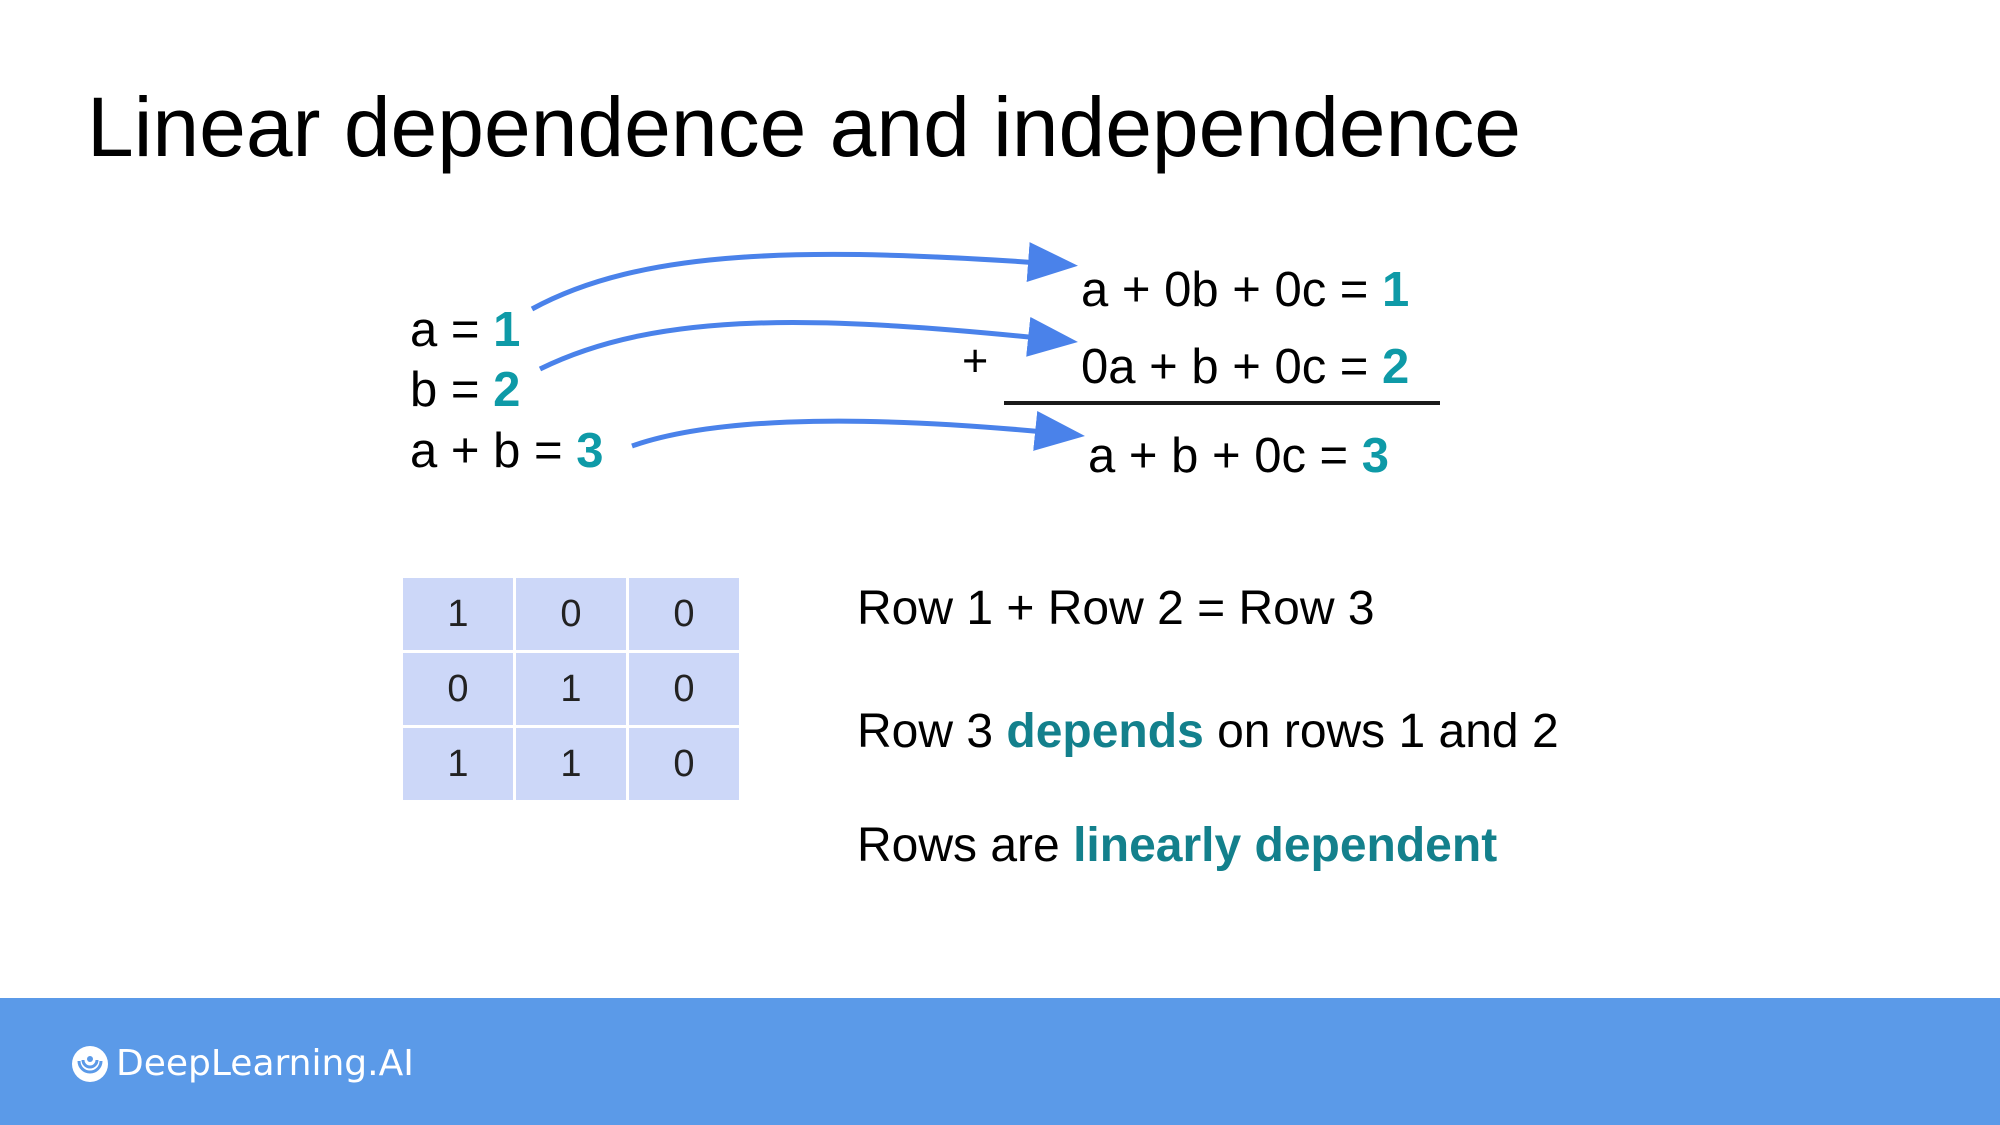  I want to click on matrix: 1 0 0 0 1 0 1 1 0, so click(571, 689).